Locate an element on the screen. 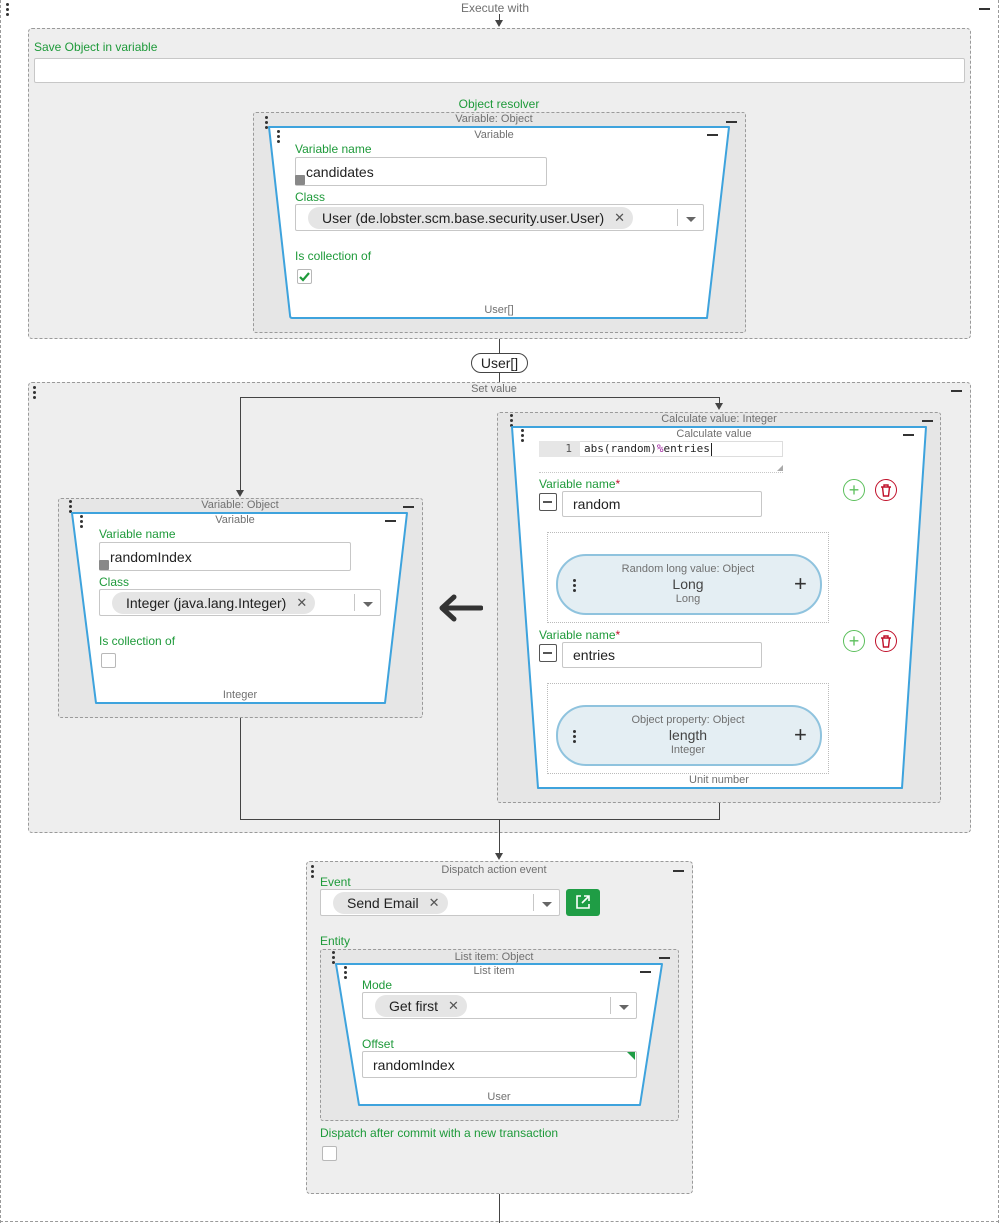  object-property-menu is located at coordinates (575, 736).